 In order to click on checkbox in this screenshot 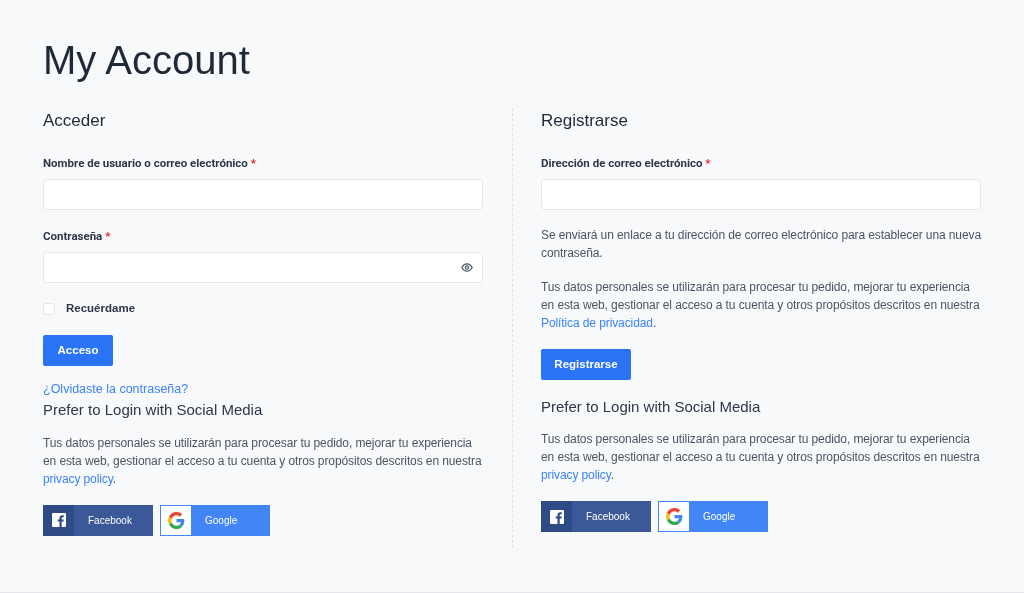, I will do `click(49, 308)`.